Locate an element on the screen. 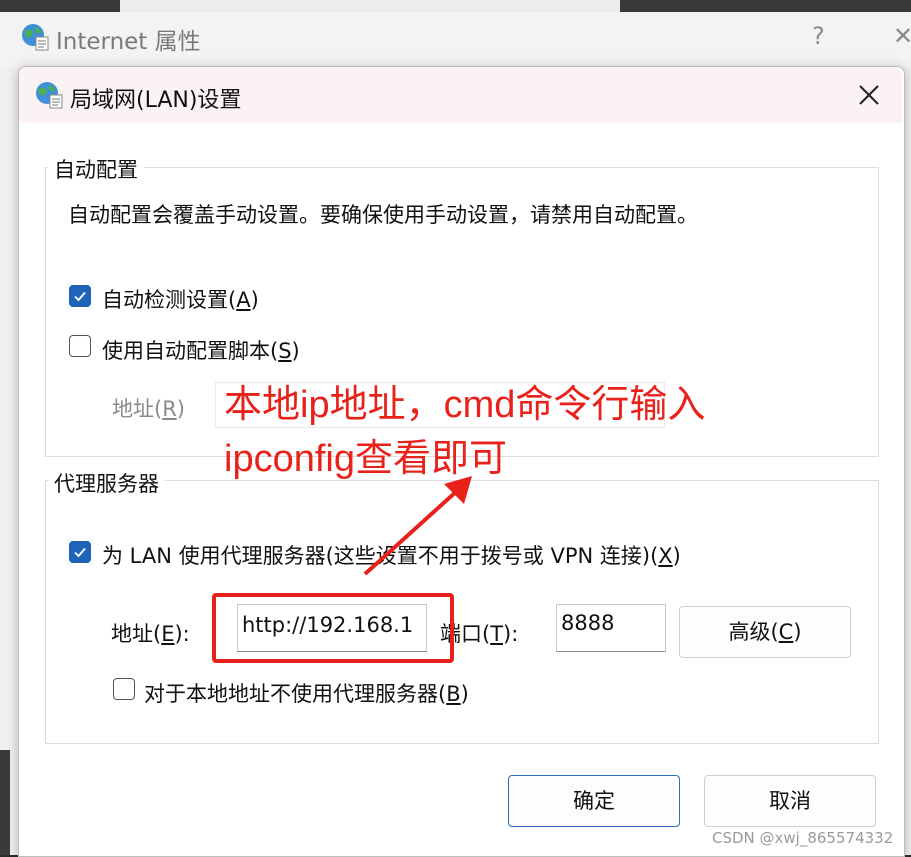 The image size is (911, 857). bypass-local-checkbox is located at coordinates (124, 689).